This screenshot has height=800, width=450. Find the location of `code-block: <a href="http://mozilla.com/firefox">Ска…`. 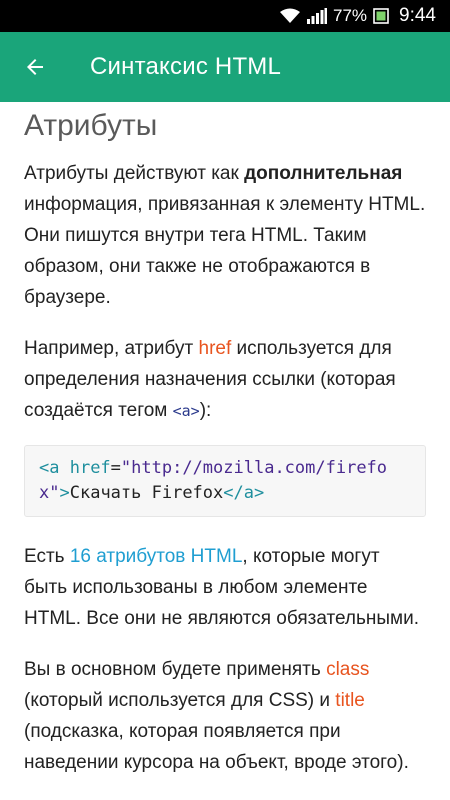

code-block: <a href="http://mozilla.com/firefox">Ска… is located at coordinates (225, 481).